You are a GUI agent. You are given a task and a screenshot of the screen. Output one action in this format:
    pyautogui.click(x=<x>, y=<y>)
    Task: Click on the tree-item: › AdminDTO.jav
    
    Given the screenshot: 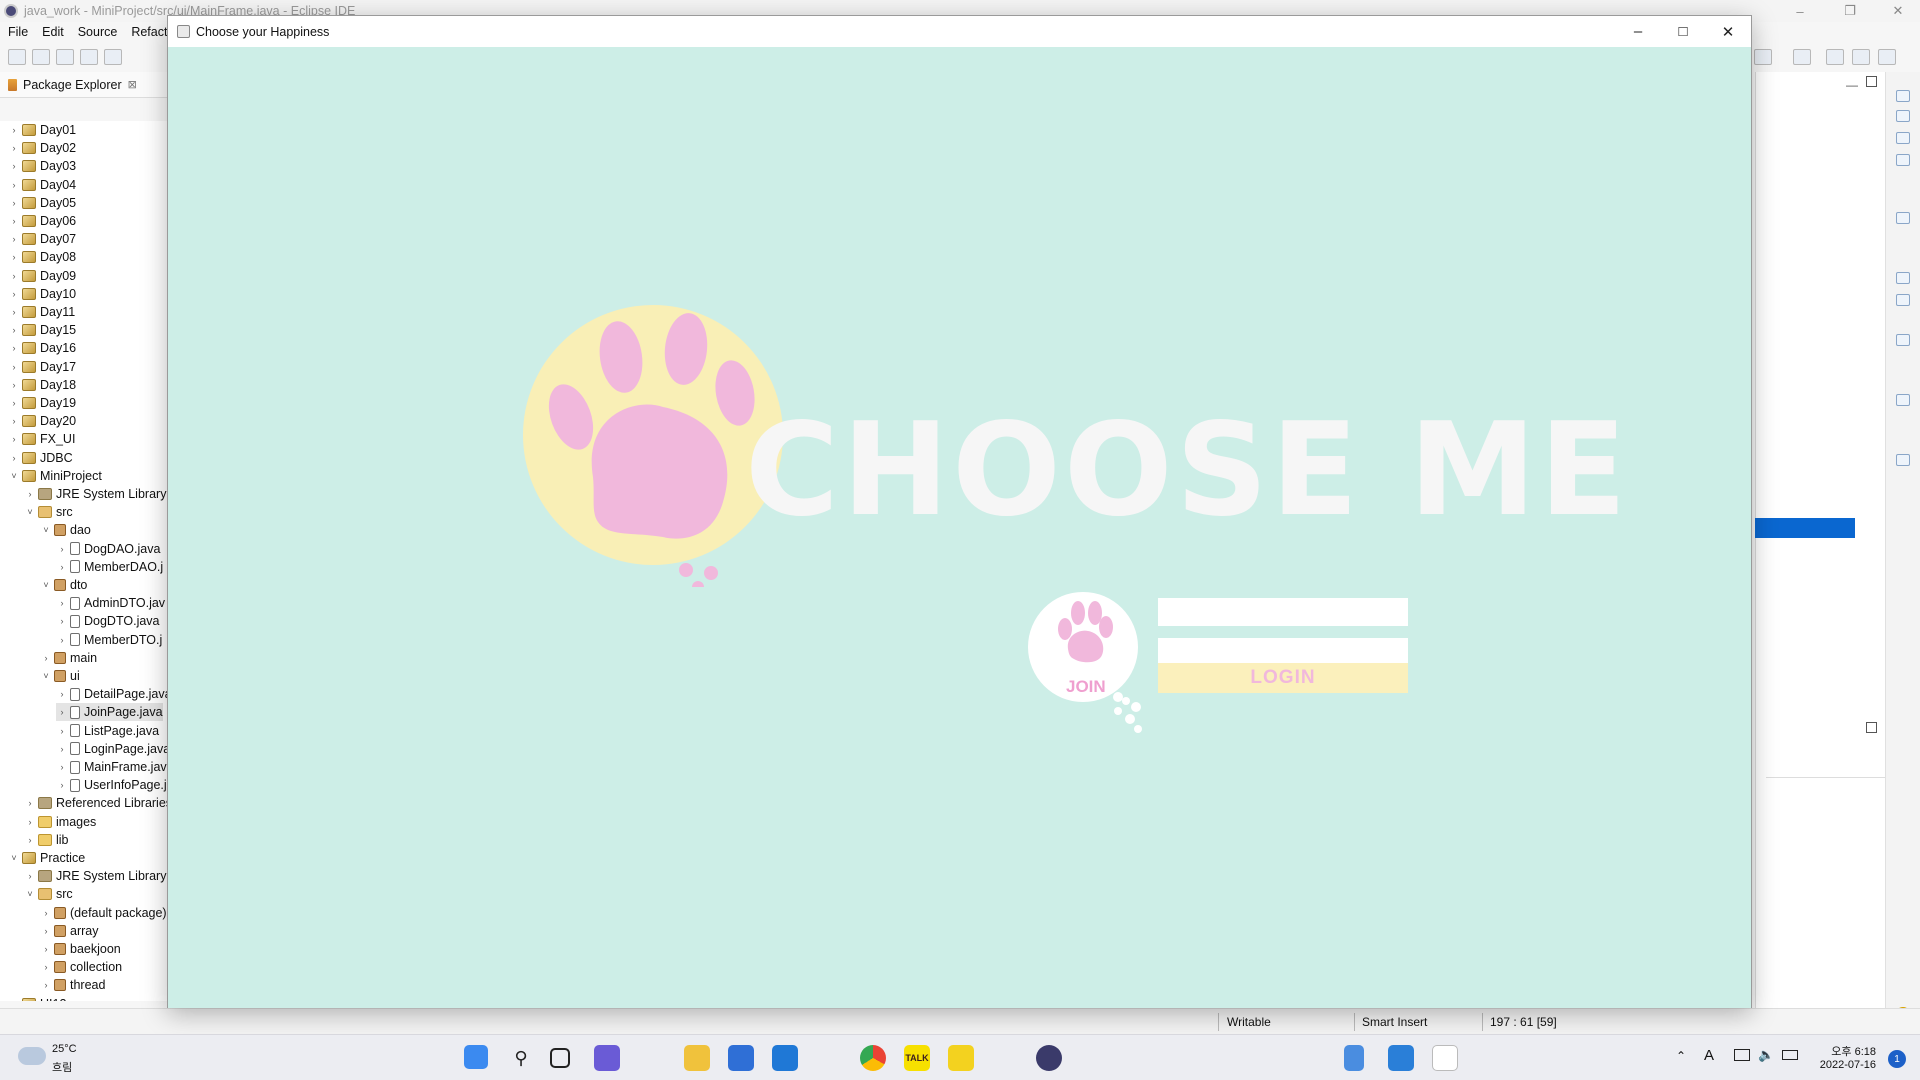 What is the action you would take?
    pyautogui.click(x=111, y=603)
    